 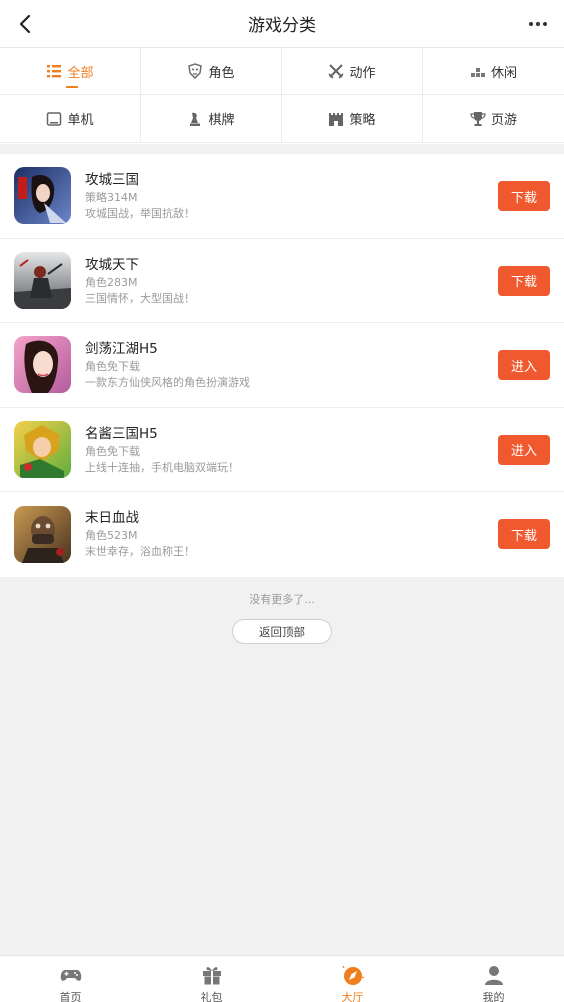 What do you see at coordinates (282, 450) in the screenshot?
I see `list-item: 名酱三国H5 角色免下载 上线十连抽，手机电脑双端玩！ 进入` at bounding box center [282, 450].